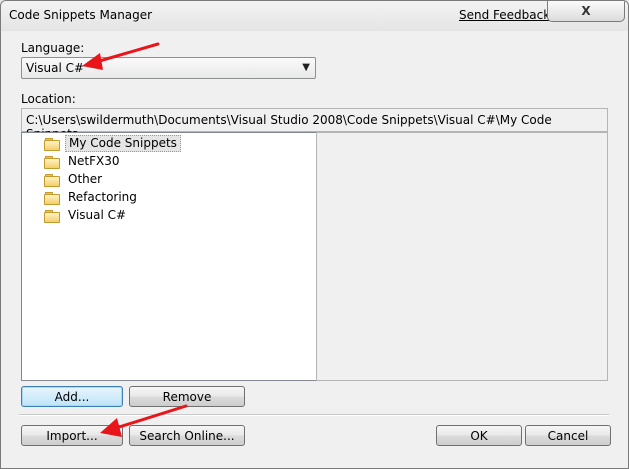 The image size is (629, 469). What do you see at coordinates (306, 67) in the screenshot?
I see `dropdown-arrow-icon: ▼` at bounding box center [306, 67].